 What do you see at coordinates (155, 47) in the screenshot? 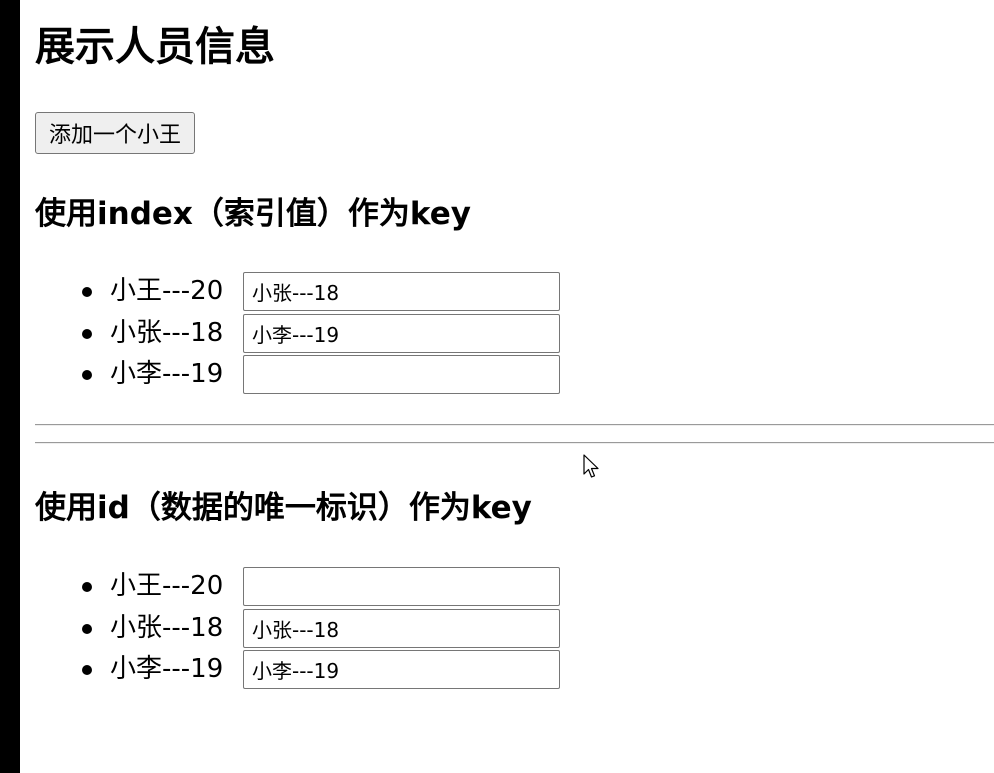
I see `page-title: 展示人员信息` at bounding box center [155, 47].